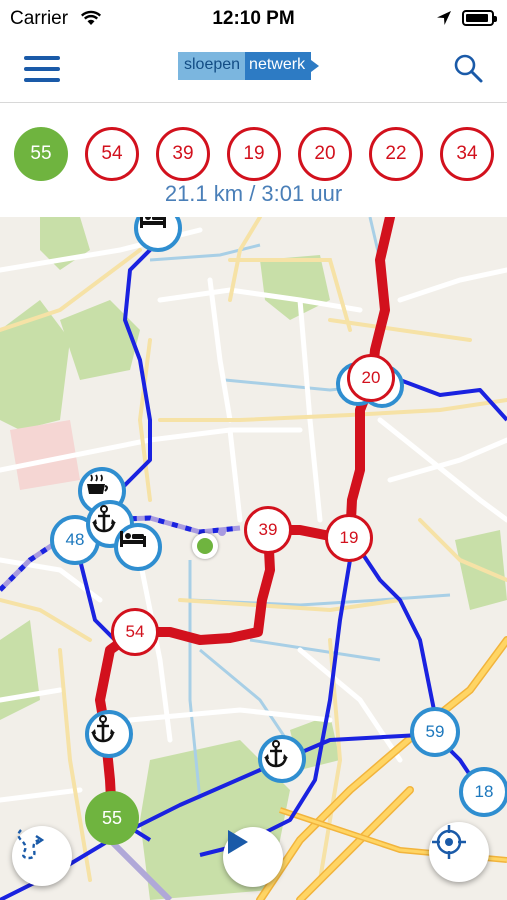 The image size is (507, 900). Describe the element at coordinates (268, 530) in the screenshot. I see `route-node-marker: 39` at that location.